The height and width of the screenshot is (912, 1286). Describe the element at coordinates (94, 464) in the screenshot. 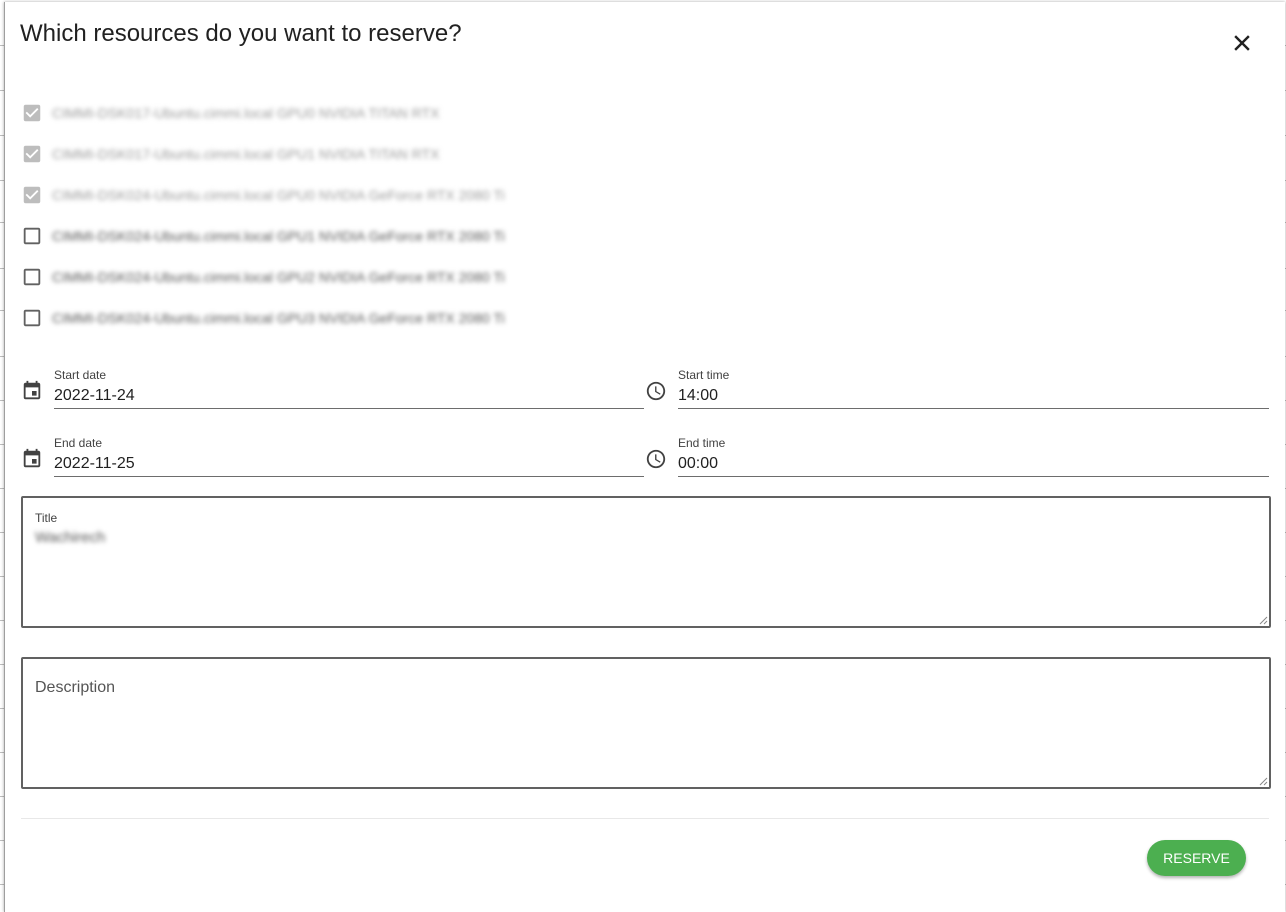

I see `end-date-value: 2022-11-25` at that location.